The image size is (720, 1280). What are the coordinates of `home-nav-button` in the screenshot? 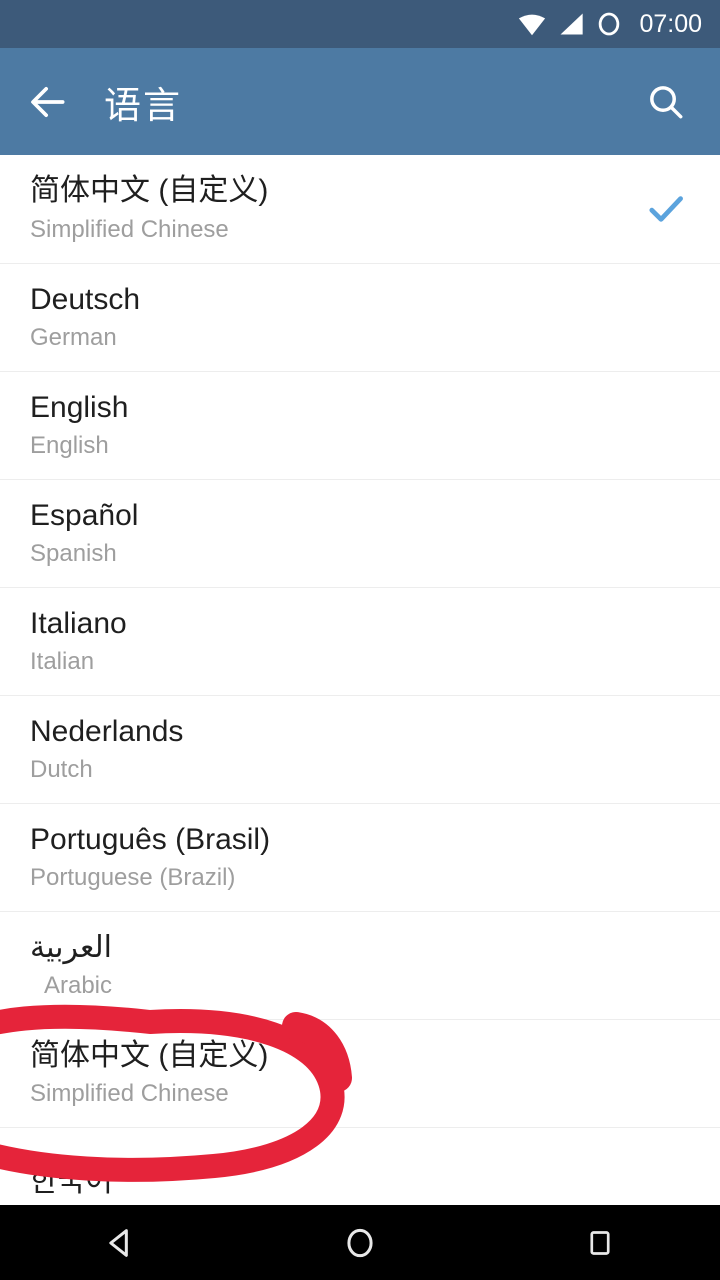 It's located at (360, 1242).